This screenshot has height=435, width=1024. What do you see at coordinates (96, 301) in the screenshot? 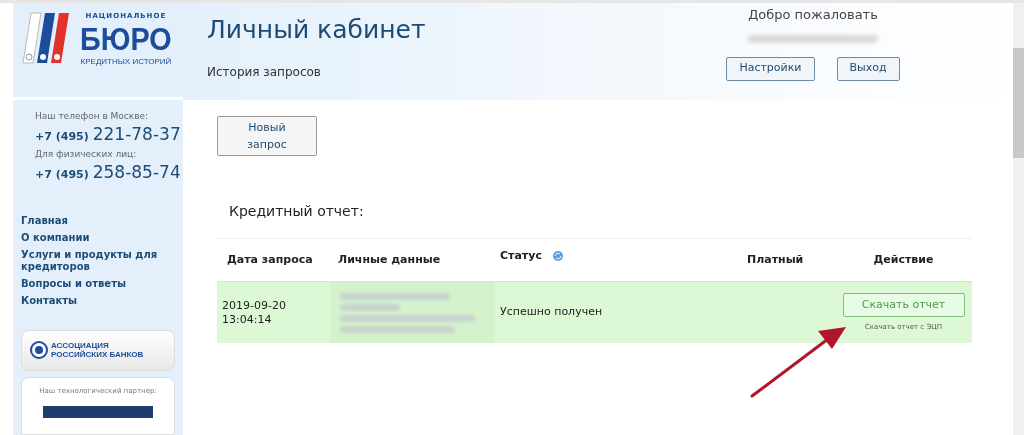
I see `nav-link: Контакты` at bounding box center [96, 301].